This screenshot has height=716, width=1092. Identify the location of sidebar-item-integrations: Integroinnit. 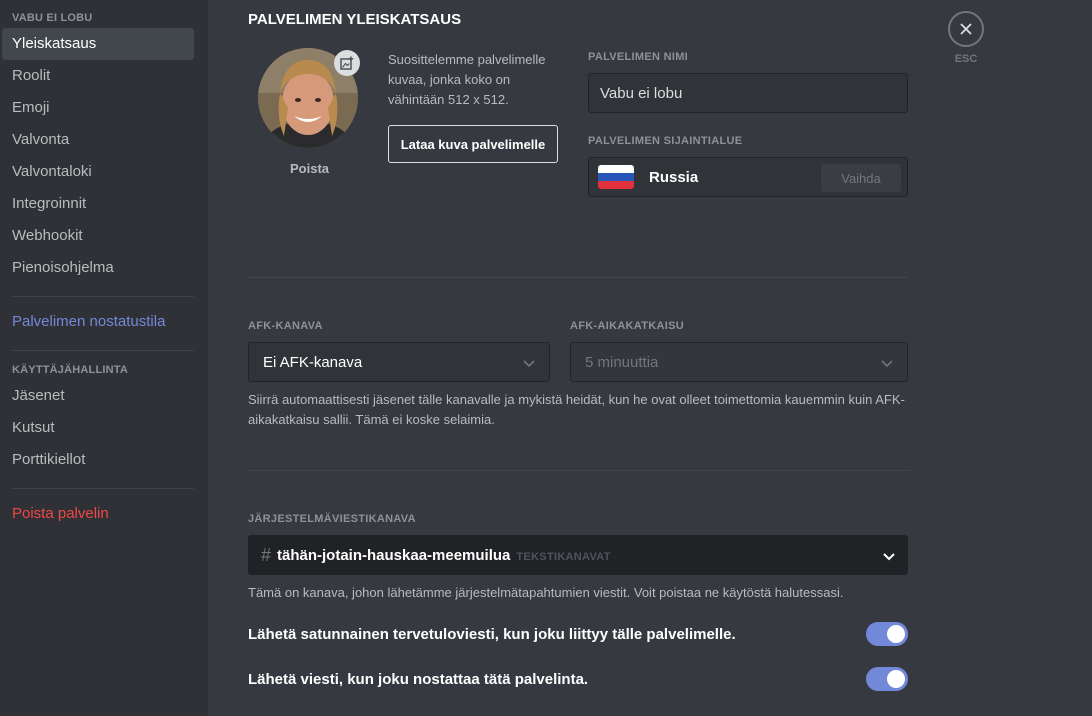
(98, 204).